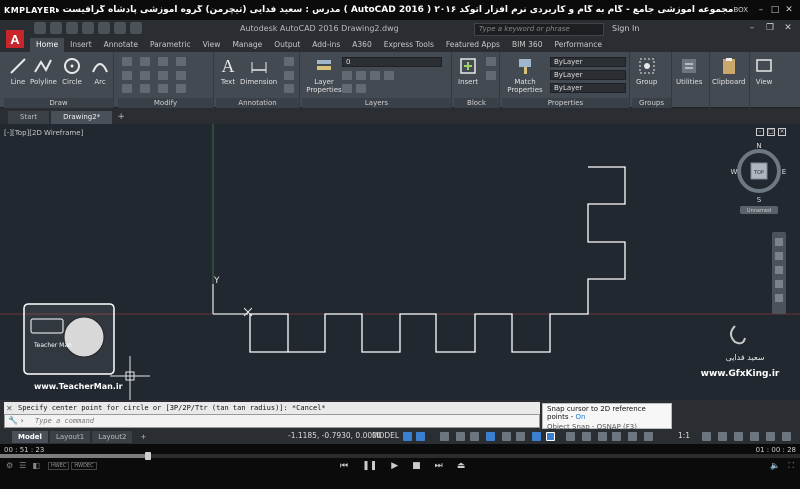 This screenshot has height=489, width=800. I want to click on text-button: A Text, so click(228, 71).